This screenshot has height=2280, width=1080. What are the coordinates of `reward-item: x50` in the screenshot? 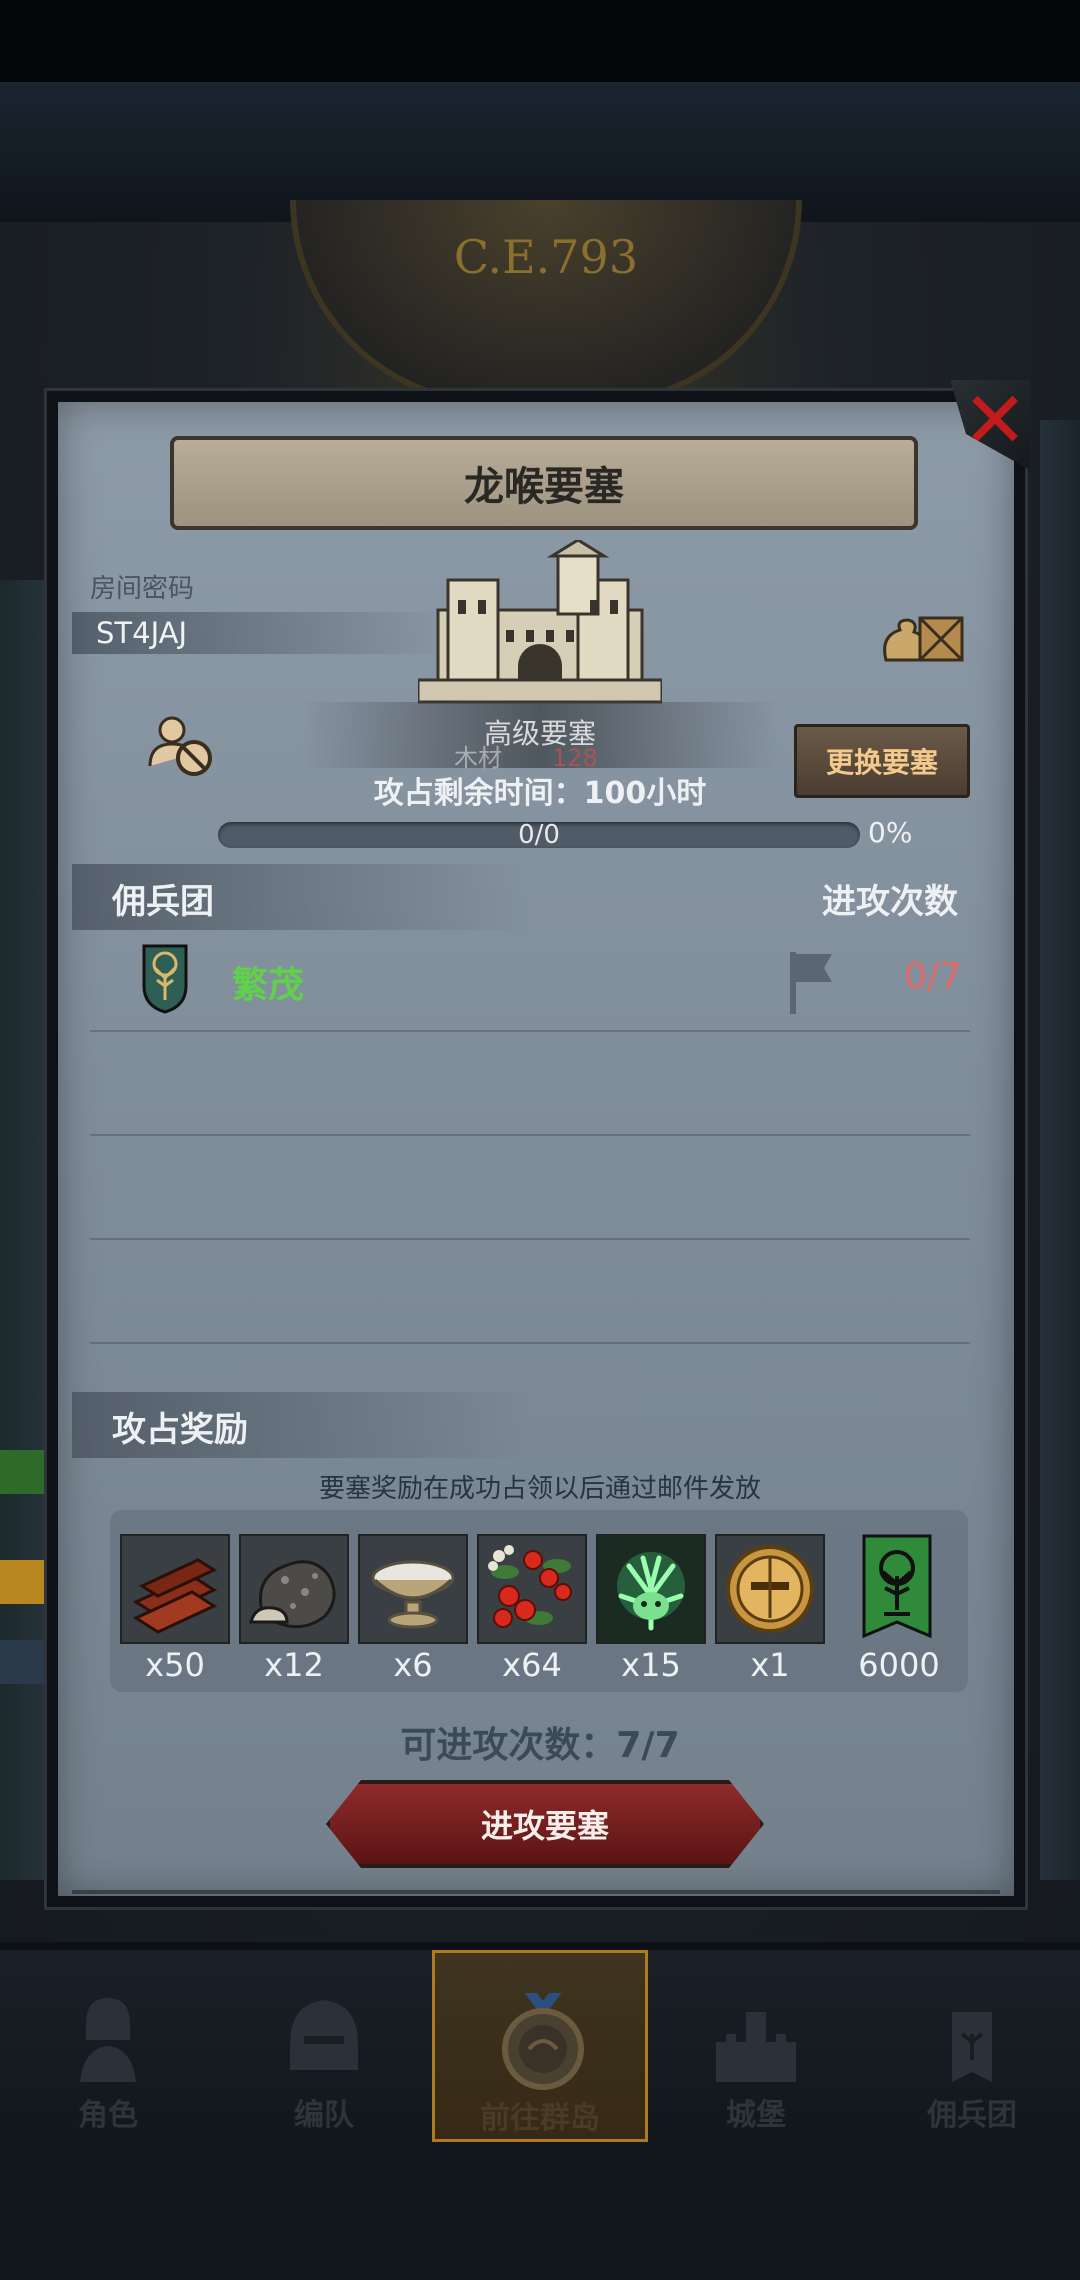 It's located at (175, 1609).